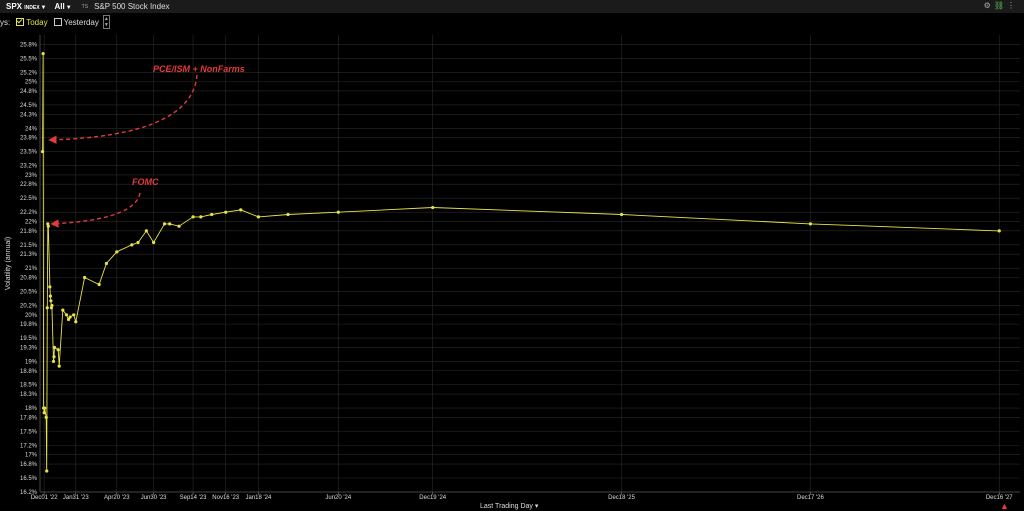 The width and height of the screenshot is (1024, 511). What do you see at coordinates (145, 182) in the screenshot?
I see `annotation-label: FOMC` at bounding box center [145, 182].